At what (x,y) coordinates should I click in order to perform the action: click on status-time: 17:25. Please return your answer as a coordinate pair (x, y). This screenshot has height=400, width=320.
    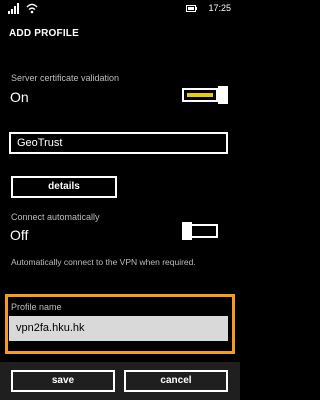
    Looking at the image, I should click on (219, 8).